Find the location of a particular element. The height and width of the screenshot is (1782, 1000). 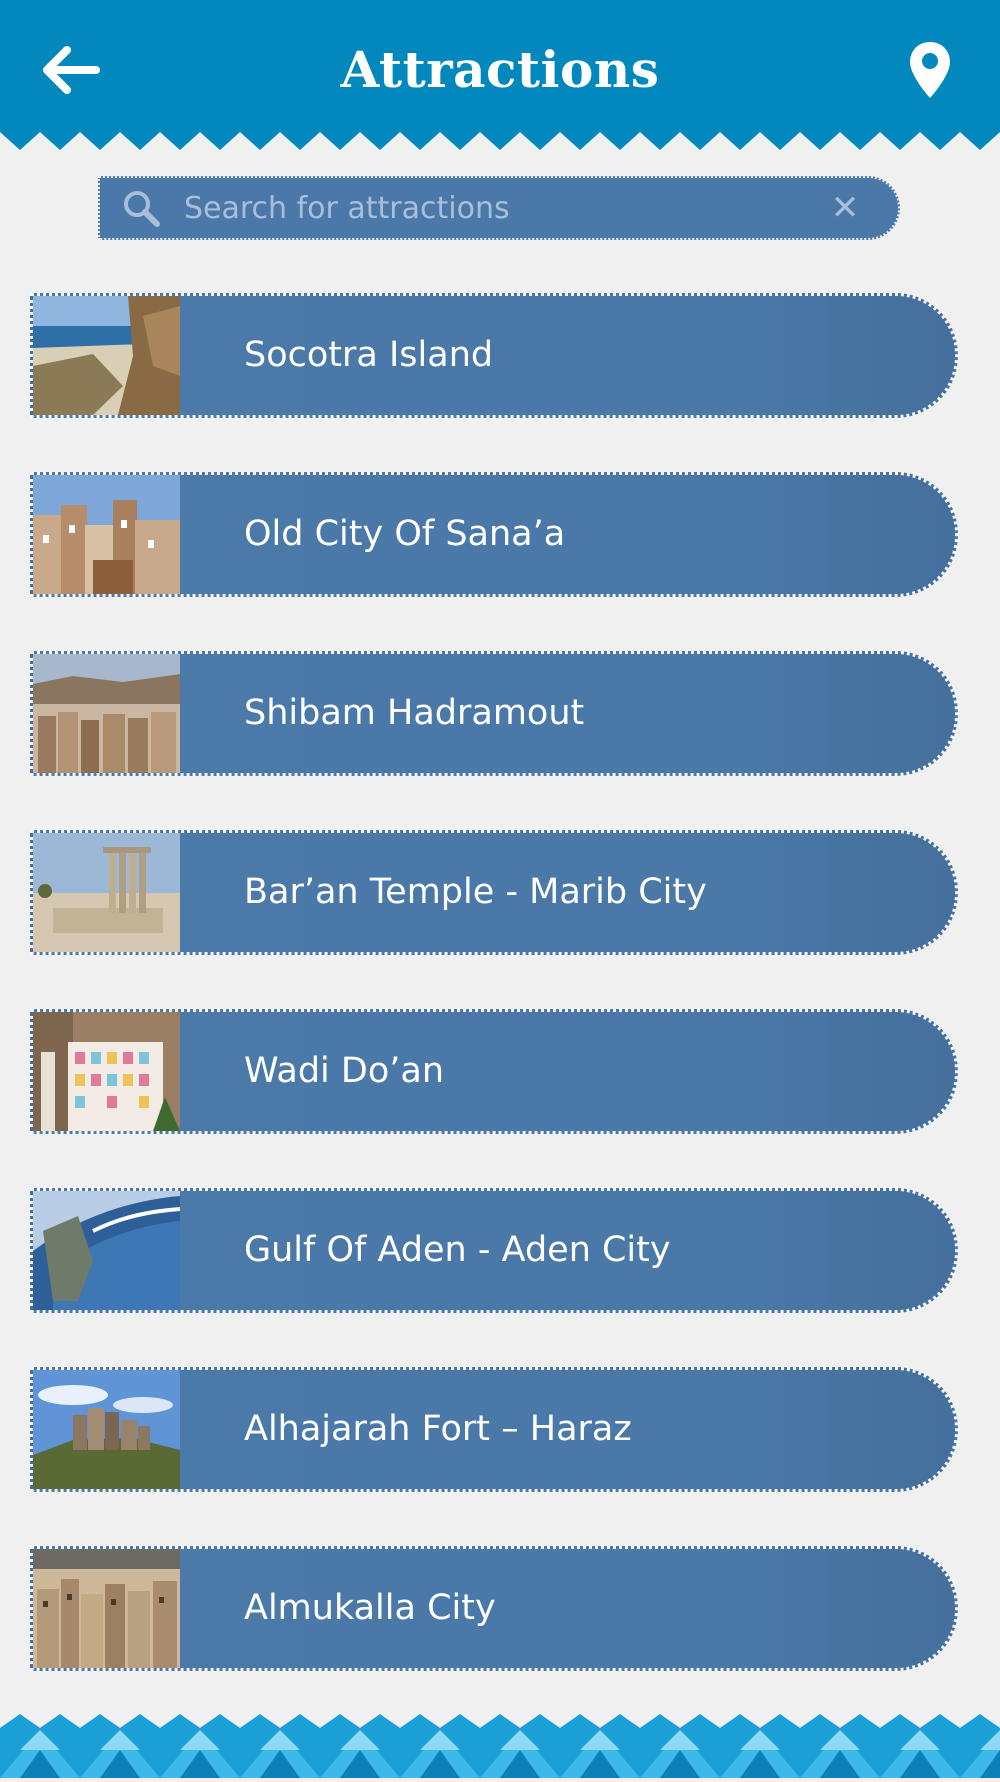

attraction-item-alhajarah-fort: Alhajarah Fort – Haraz is located at coordinates (494, 1429).